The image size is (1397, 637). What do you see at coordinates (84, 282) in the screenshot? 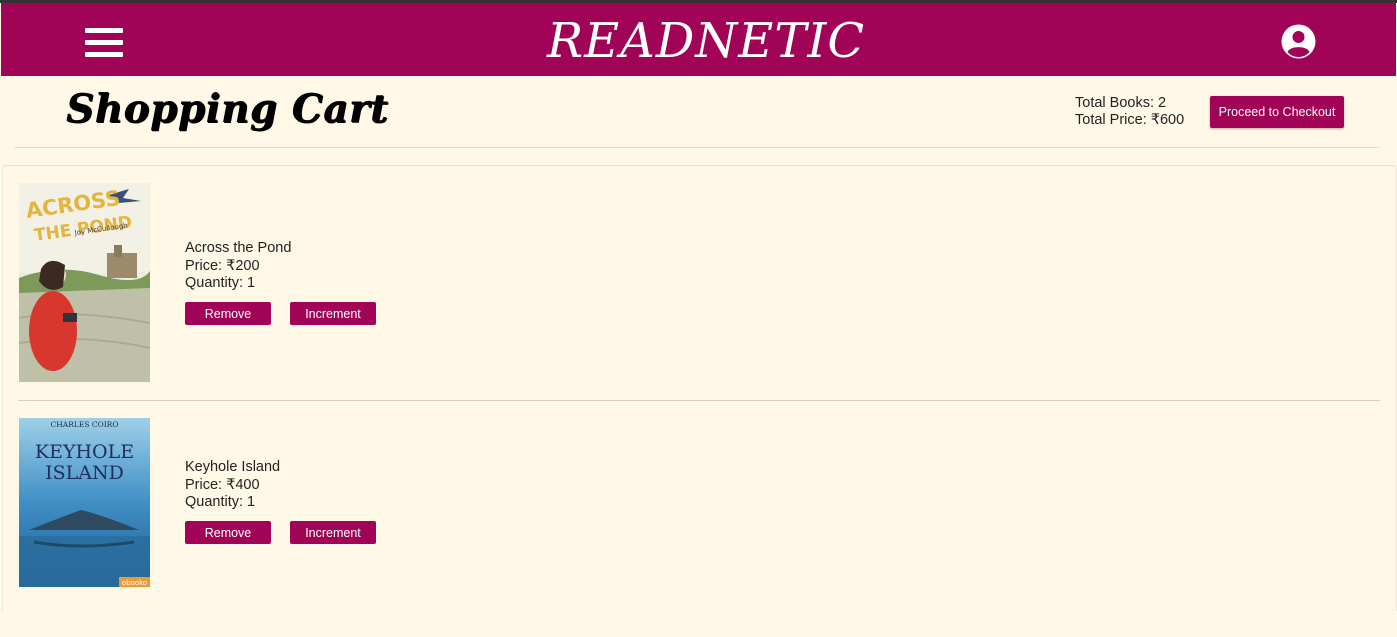
I see `book-cover-across-the-pond: ACROSS THE POND Joy McCullough` at bounding box center [84, 282].